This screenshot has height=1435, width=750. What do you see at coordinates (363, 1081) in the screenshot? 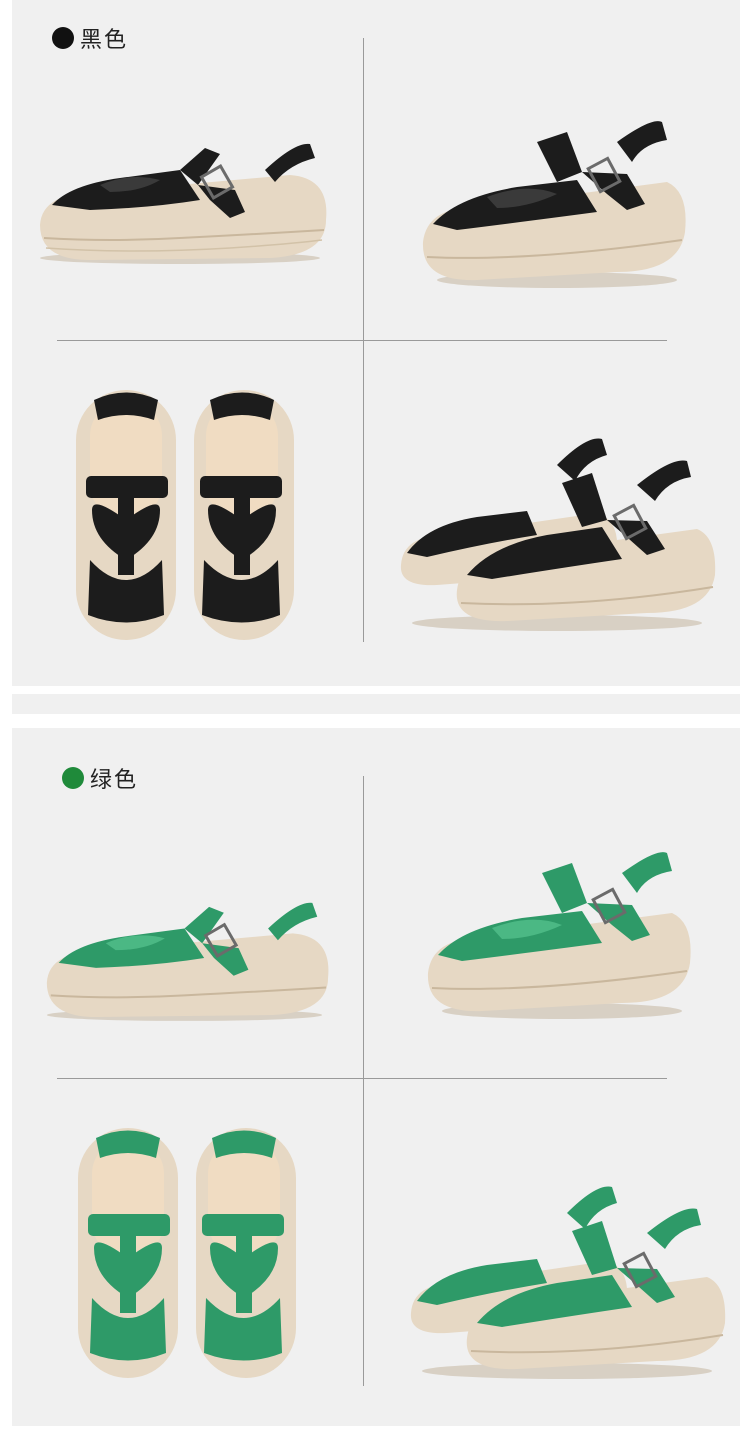
I see `grid-divider-vertical` at bounding box center [363, 1081].